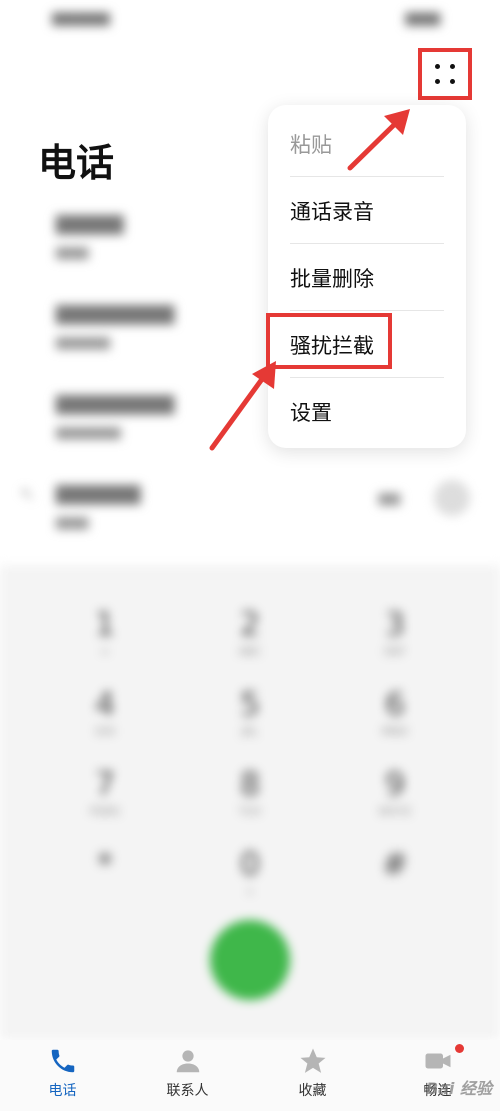  I want to click on nav-tab-phone: 电话, so click(62, 1075).